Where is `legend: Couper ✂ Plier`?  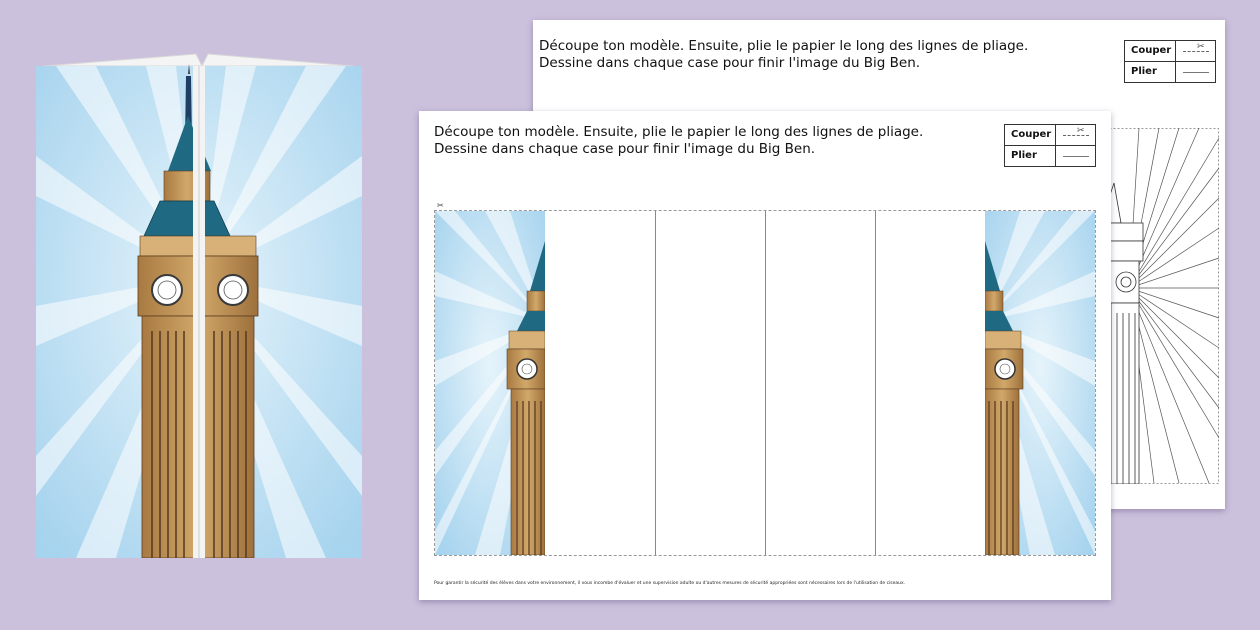
legend: Couper ✂ Plier is located at coordinates (1050, 145).